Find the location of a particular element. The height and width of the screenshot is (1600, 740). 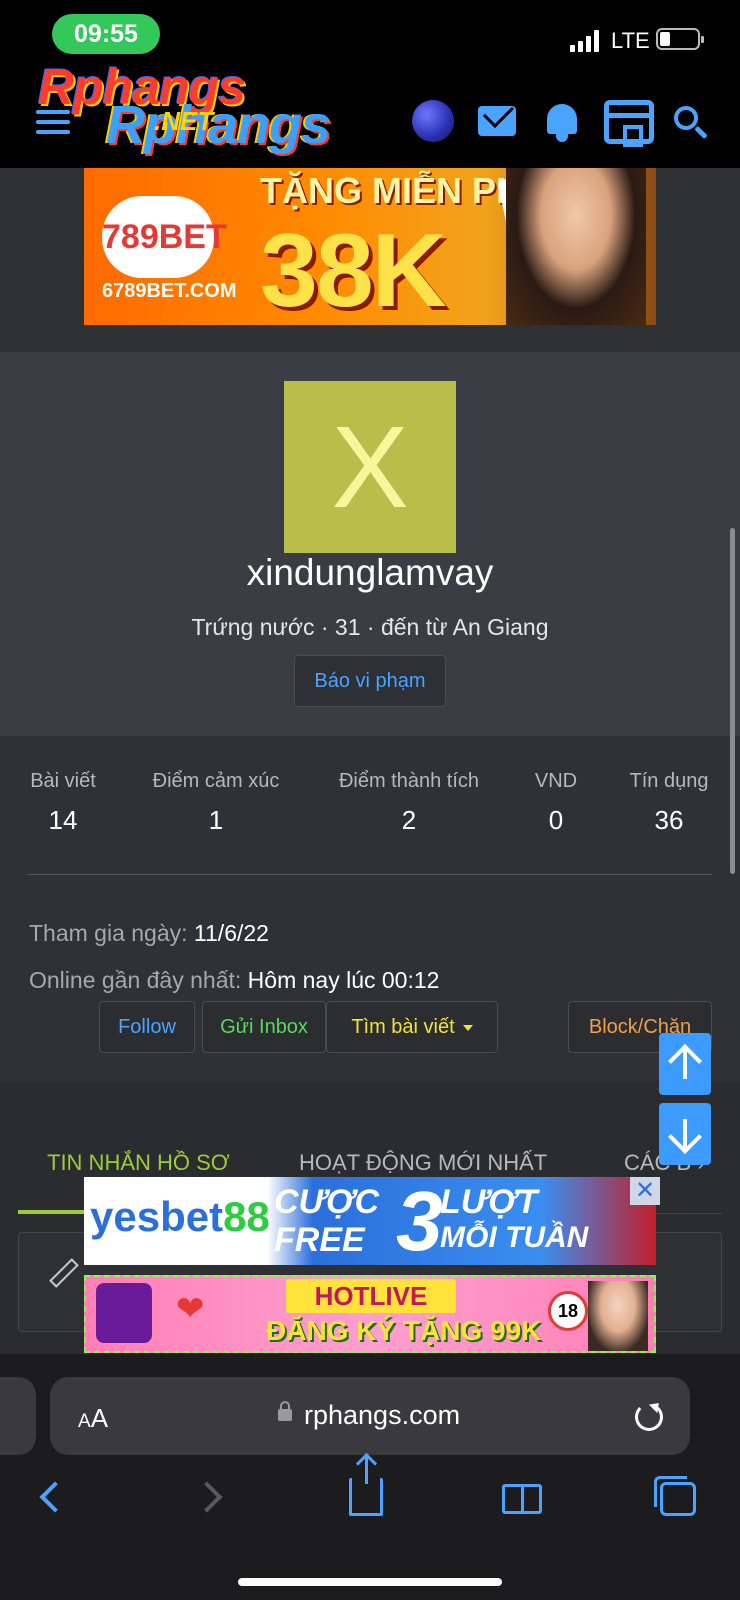

stat-value: 1 is located at coordinates (216, 820).